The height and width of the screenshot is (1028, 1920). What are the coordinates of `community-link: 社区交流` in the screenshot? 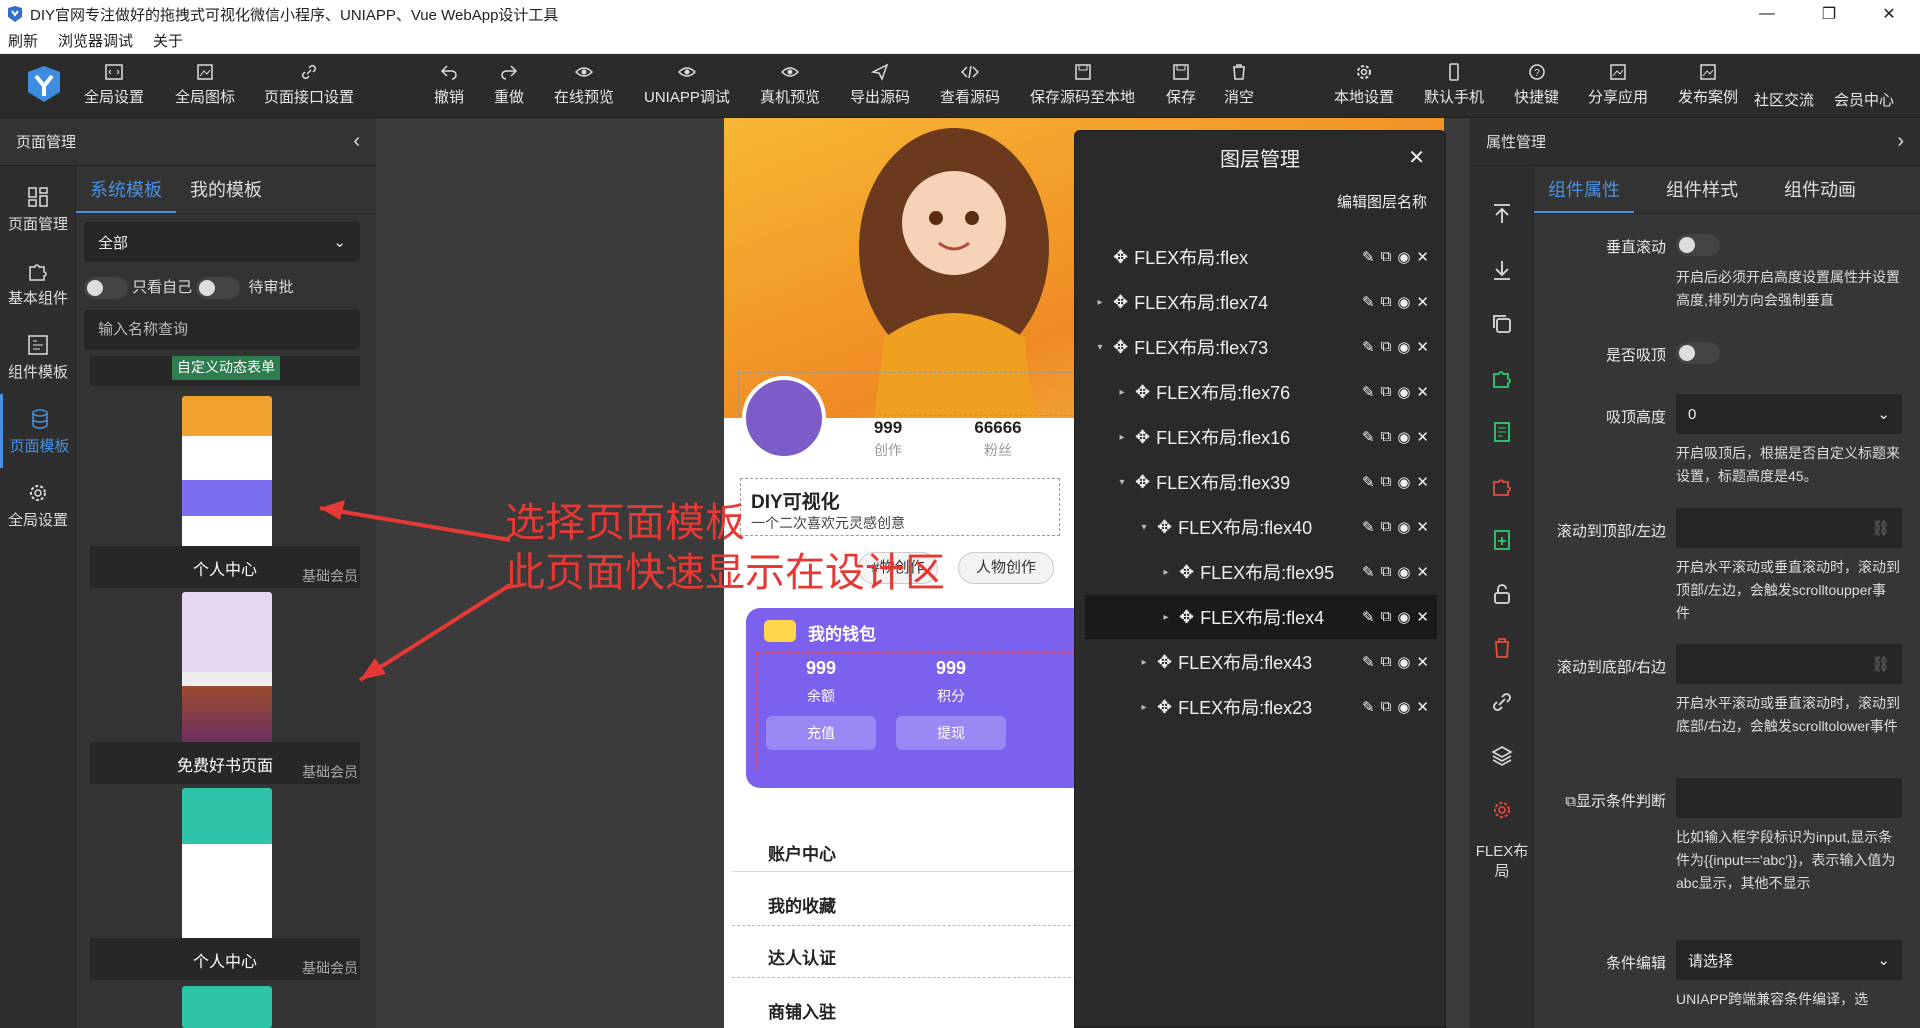 It's located at (1784, 99).